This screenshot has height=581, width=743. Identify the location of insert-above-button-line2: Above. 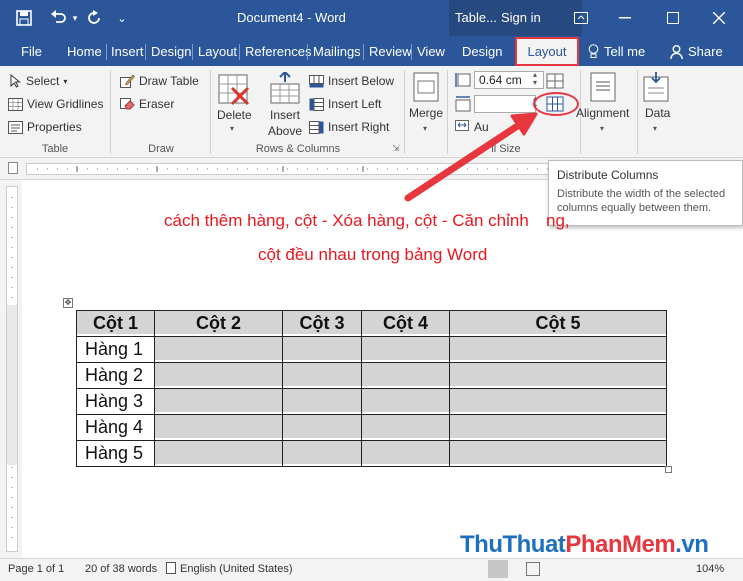
(285, 131).